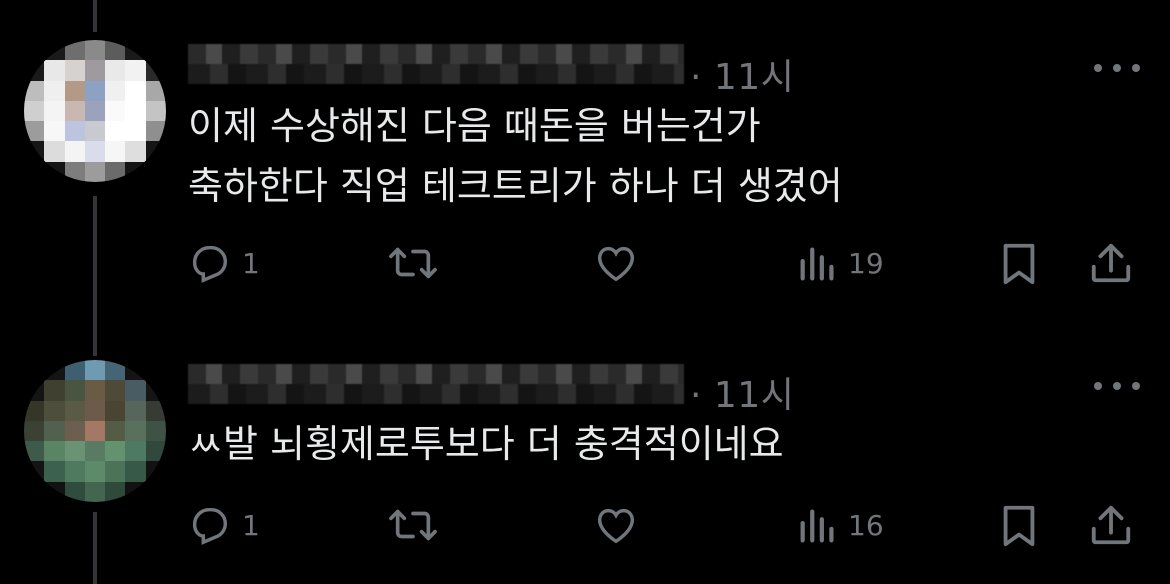  Describe the element at coordinates (585, 525) in the screenshot. I see `action-bar: 1 16` at that location.